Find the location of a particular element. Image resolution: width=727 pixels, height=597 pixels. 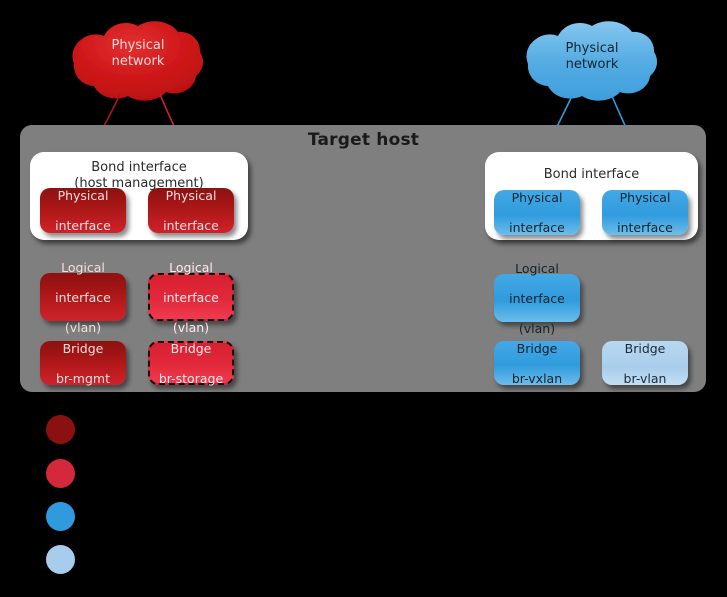

node-logical-vxlan-line3: (vlan) is located at coordinates (537, 328).